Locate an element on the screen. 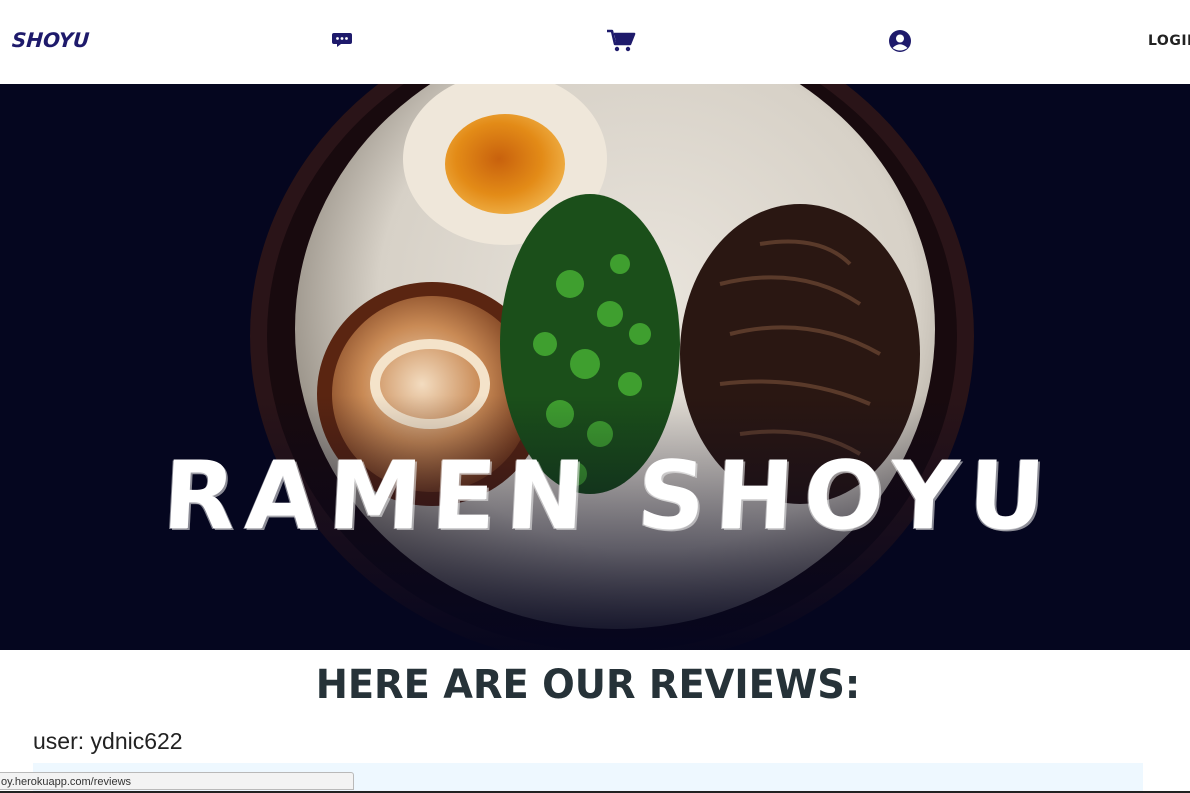  status-bar-url: oy.herokuapp.com/reviews is located at coordinates (177, 781).